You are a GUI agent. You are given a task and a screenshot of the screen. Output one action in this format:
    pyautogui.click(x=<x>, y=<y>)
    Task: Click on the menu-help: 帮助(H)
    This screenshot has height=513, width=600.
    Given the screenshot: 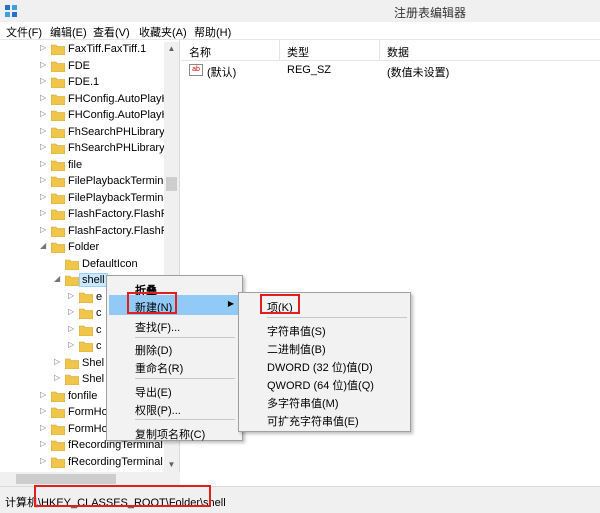 What is the action you would take?
    pyautogui.click(x=212, y=32)
    